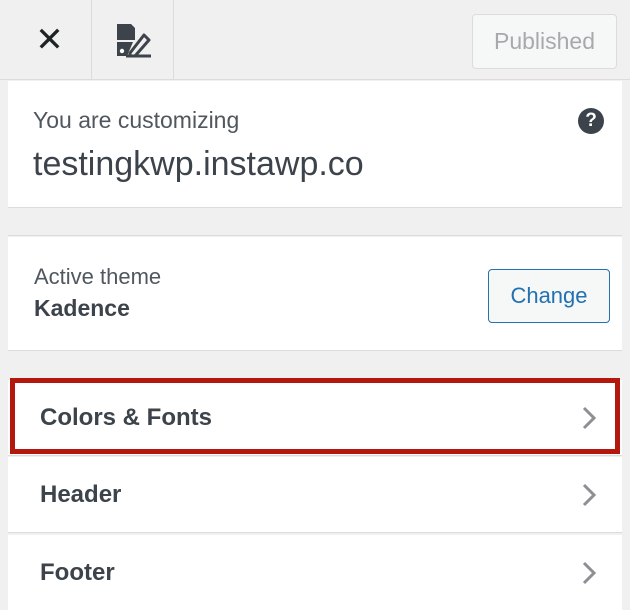  Describe the element at coordinates (544, 41) in the screenshot. I see `published-button: Published` at that location.